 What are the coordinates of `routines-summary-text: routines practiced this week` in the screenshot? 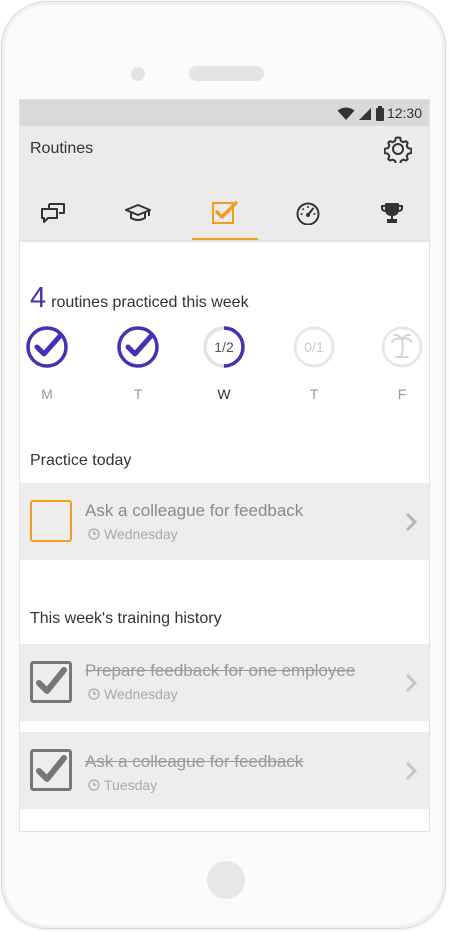 It's located at (150, 302).